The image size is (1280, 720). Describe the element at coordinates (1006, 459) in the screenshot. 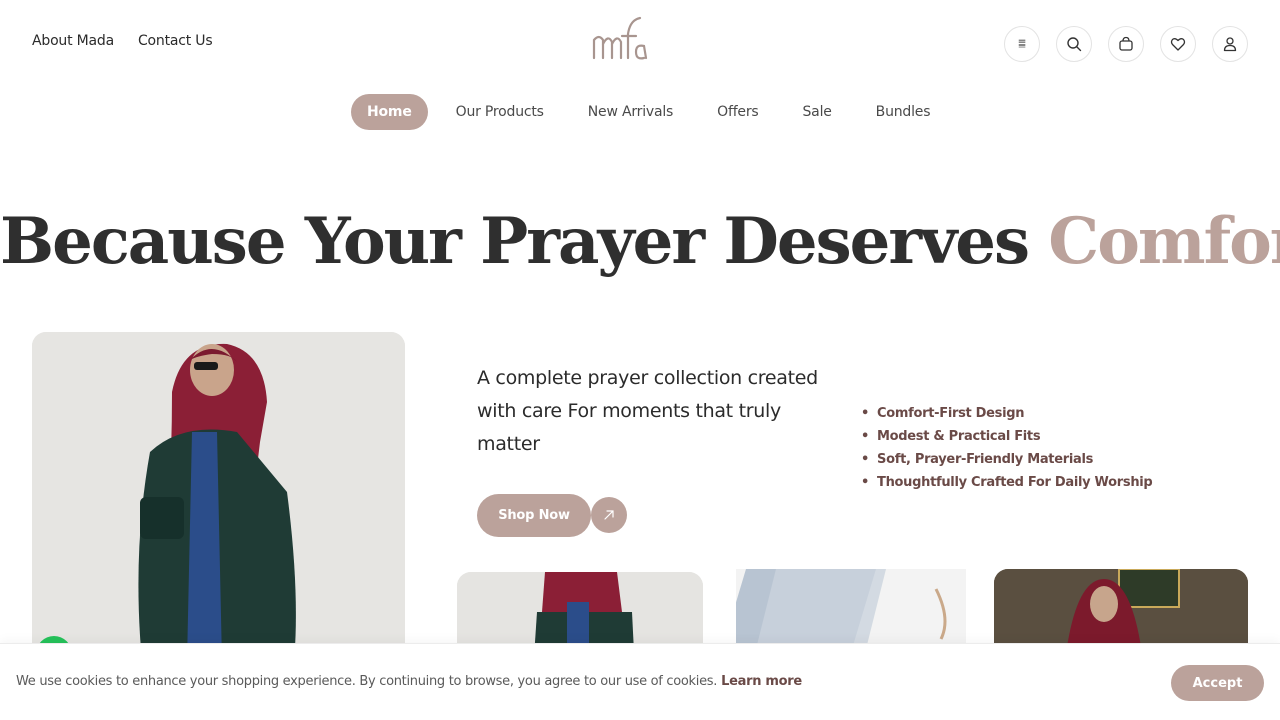

I see `feature-item: Soft, Prayer-Friendly Materials` at that location.